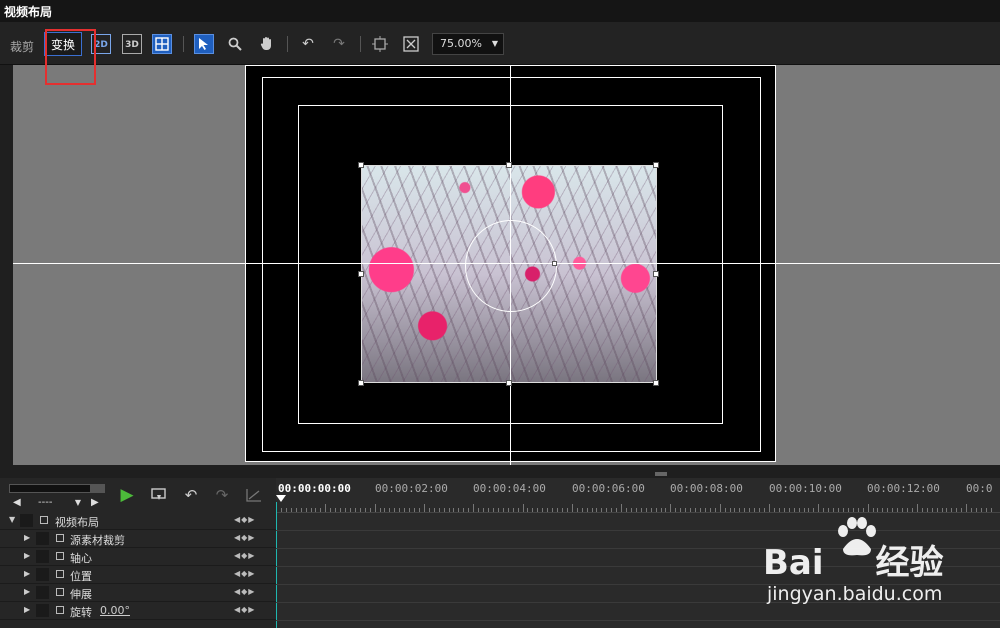 This screenshot has height=628, width=1000. What do you see at coordinates (45, 502) in the screenshot?
I see `keyframe-select-value: ----` at bounding box center [45, 502].